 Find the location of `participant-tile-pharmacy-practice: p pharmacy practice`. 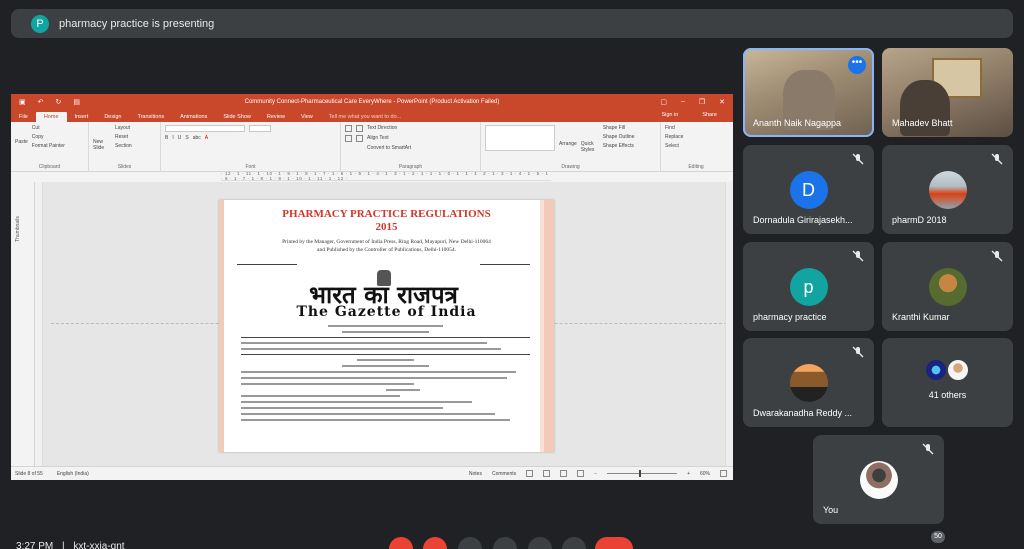

participant-tile-pharmacy-practice: p pharmacy practice is located at coordinates (808, 286).